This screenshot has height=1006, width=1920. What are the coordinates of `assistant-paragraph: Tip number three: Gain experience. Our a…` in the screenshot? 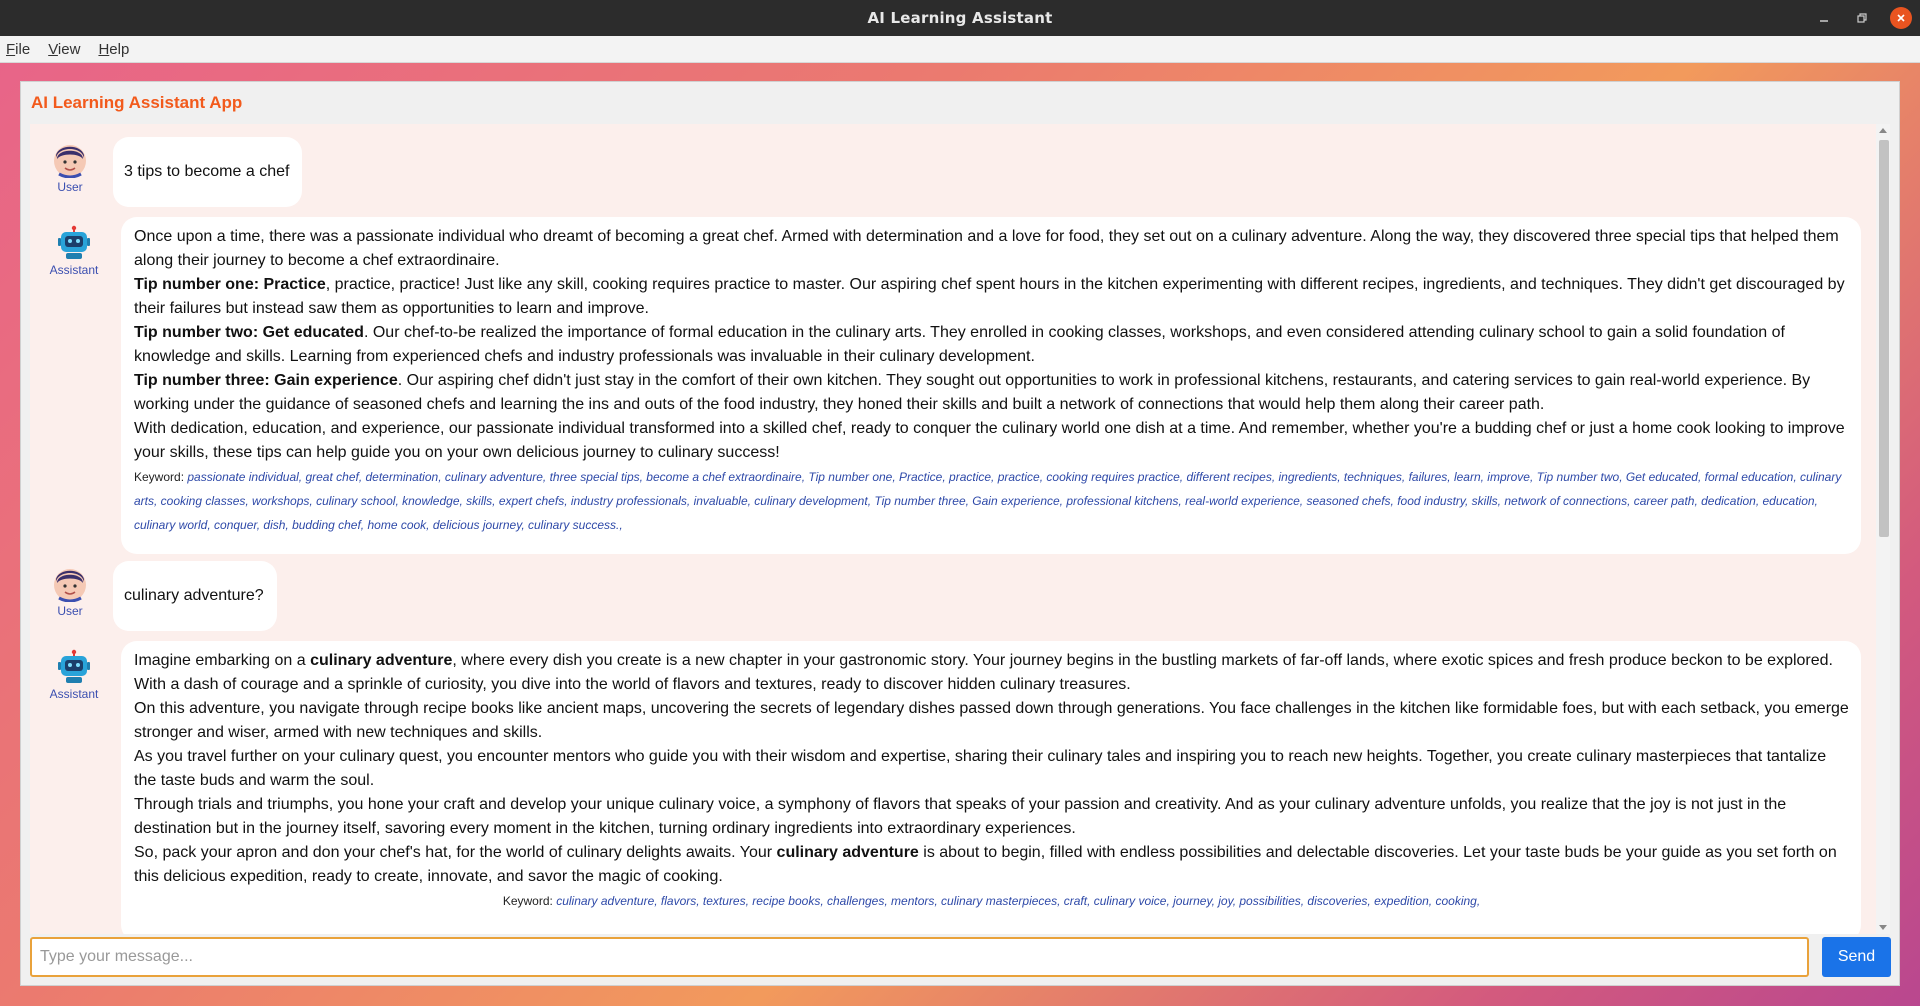 It's located at (991, 393).